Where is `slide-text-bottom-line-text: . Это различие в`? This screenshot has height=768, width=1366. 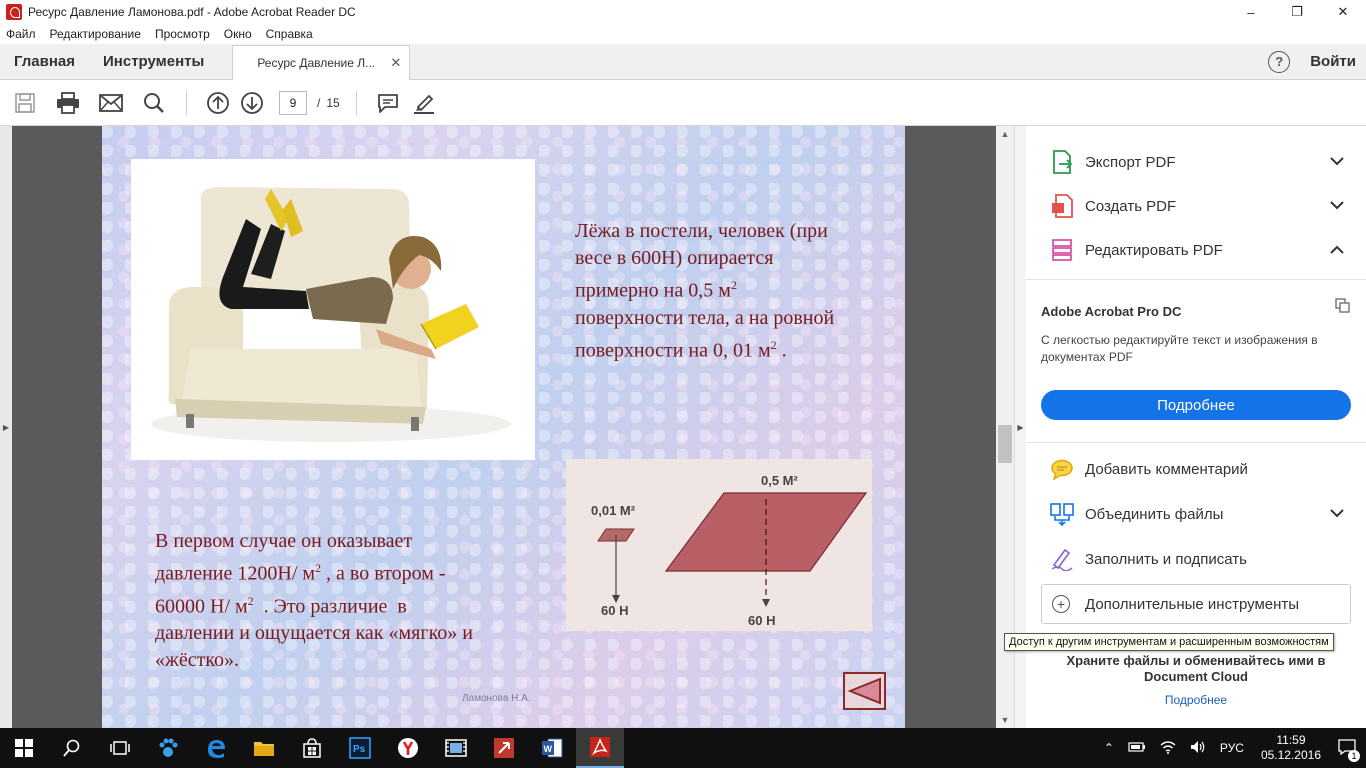 slide-text-bottom-line-text: . Это различие в is located at coordinates (330, 606).